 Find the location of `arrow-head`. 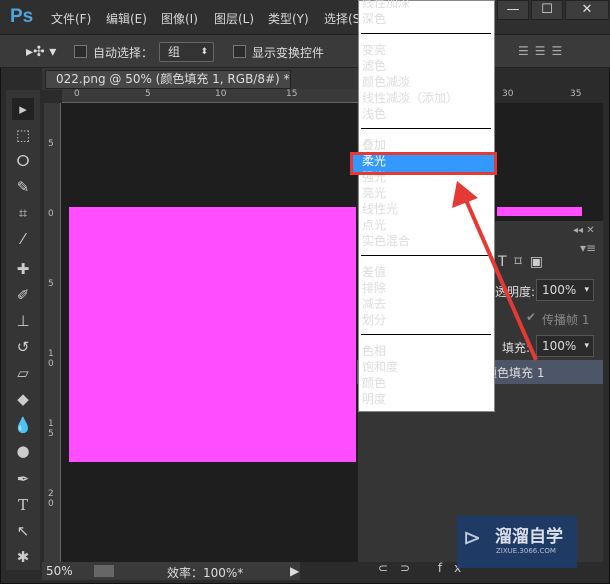

arrow-head is located at coordinates (465, 194).